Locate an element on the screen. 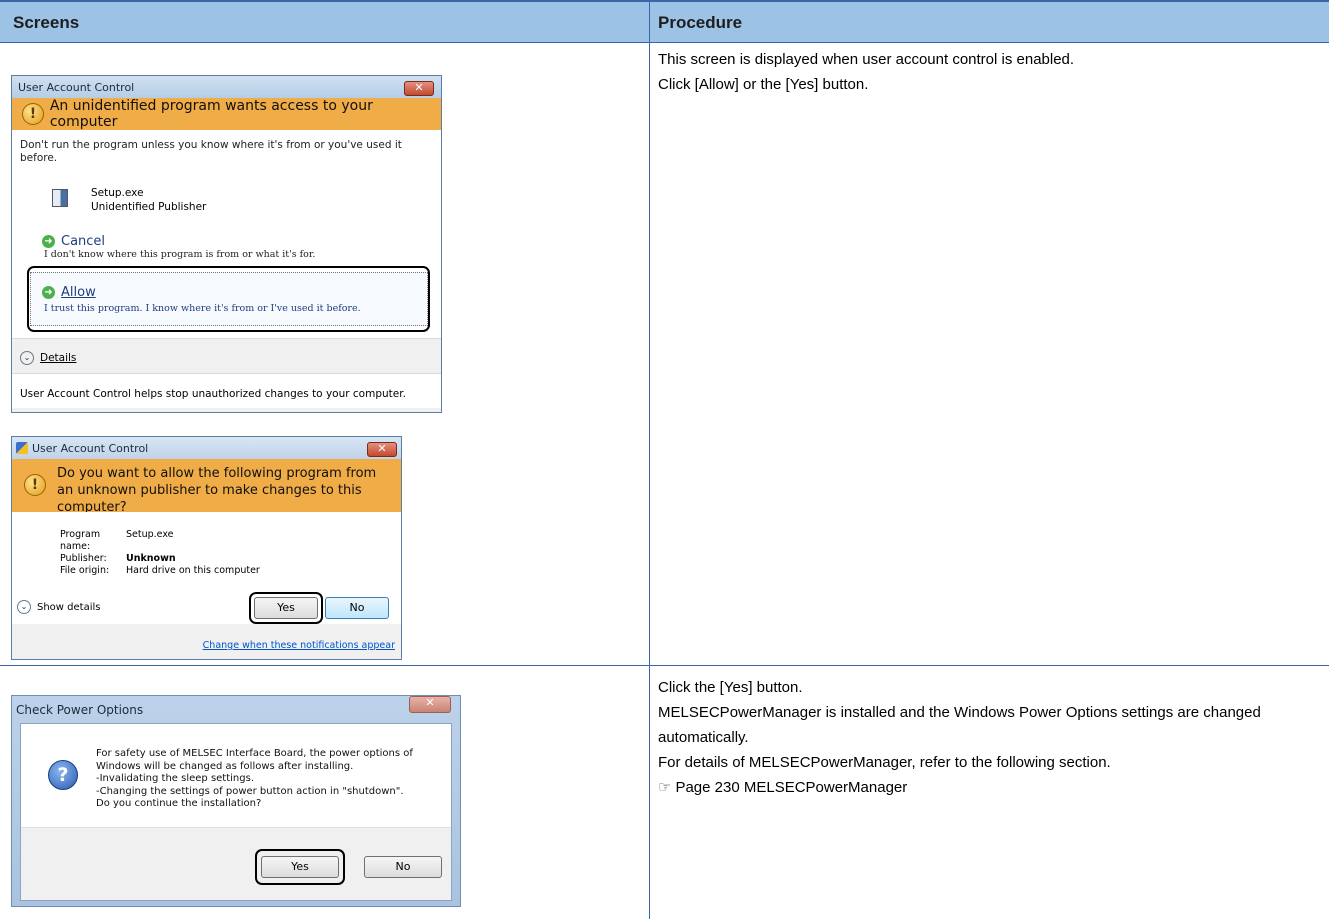 The image size is (1329, 919). details-label: Details is located at coordinates (58, 358).